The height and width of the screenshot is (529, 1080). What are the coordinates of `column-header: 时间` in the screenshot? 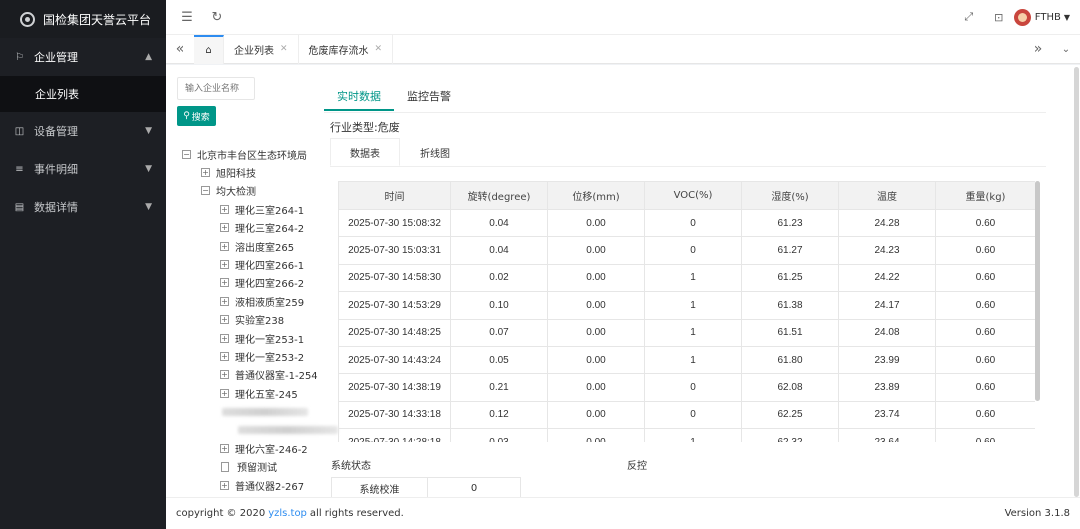 It's located at (394, 195).